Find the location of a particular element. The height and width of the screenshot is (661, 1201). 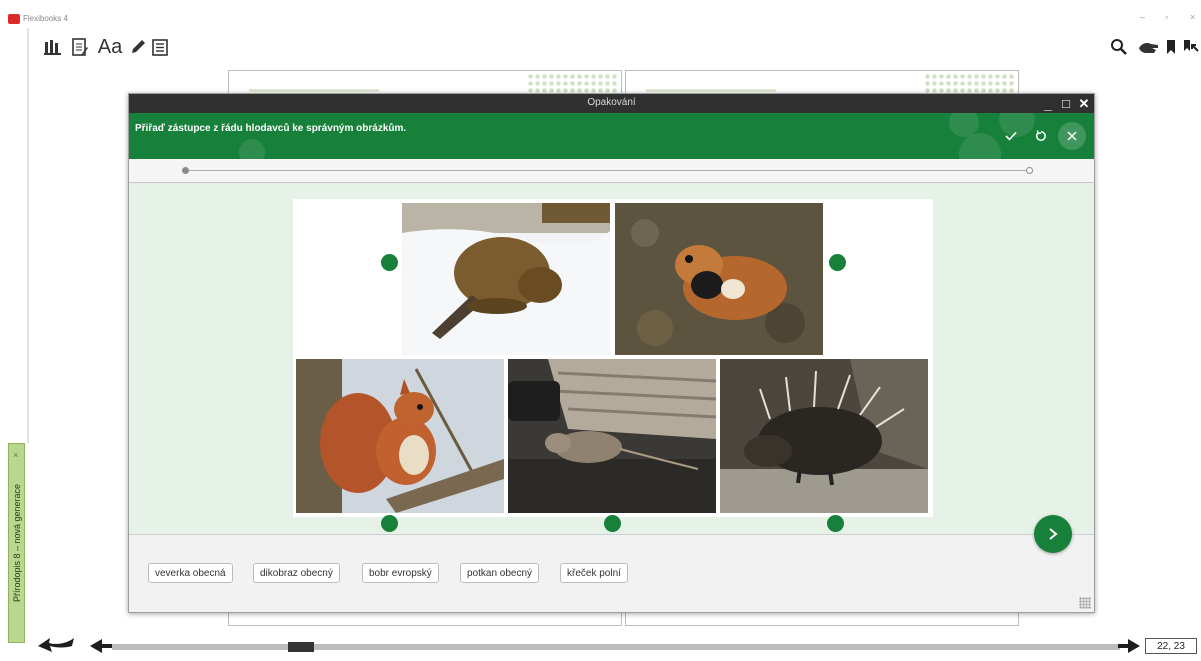

search-icon is located at coordinates (1119, 47).